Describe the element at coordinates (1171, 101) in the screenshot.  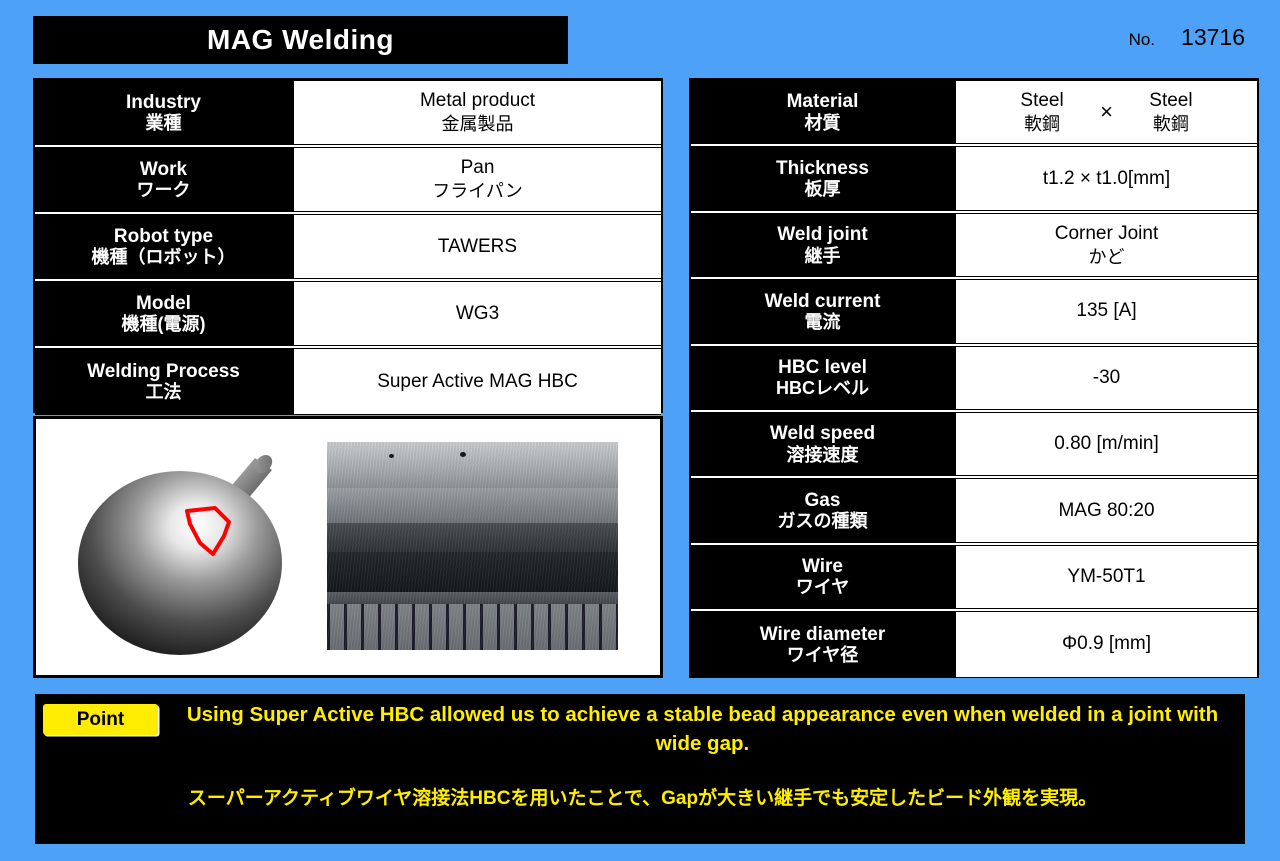
I see `material-mate-en: Steel` at that location.